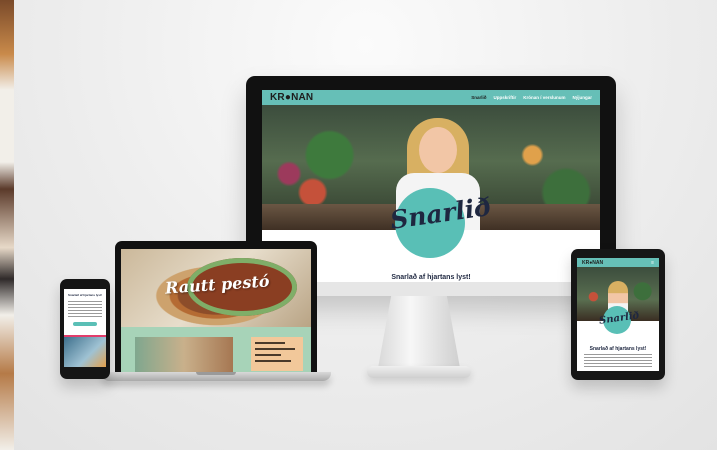 The height and width of the screenshot is (450, 717). Describe the element at coordinates (184, 355) in the screenshot. I see `laptop-recipe-photo` at that location.